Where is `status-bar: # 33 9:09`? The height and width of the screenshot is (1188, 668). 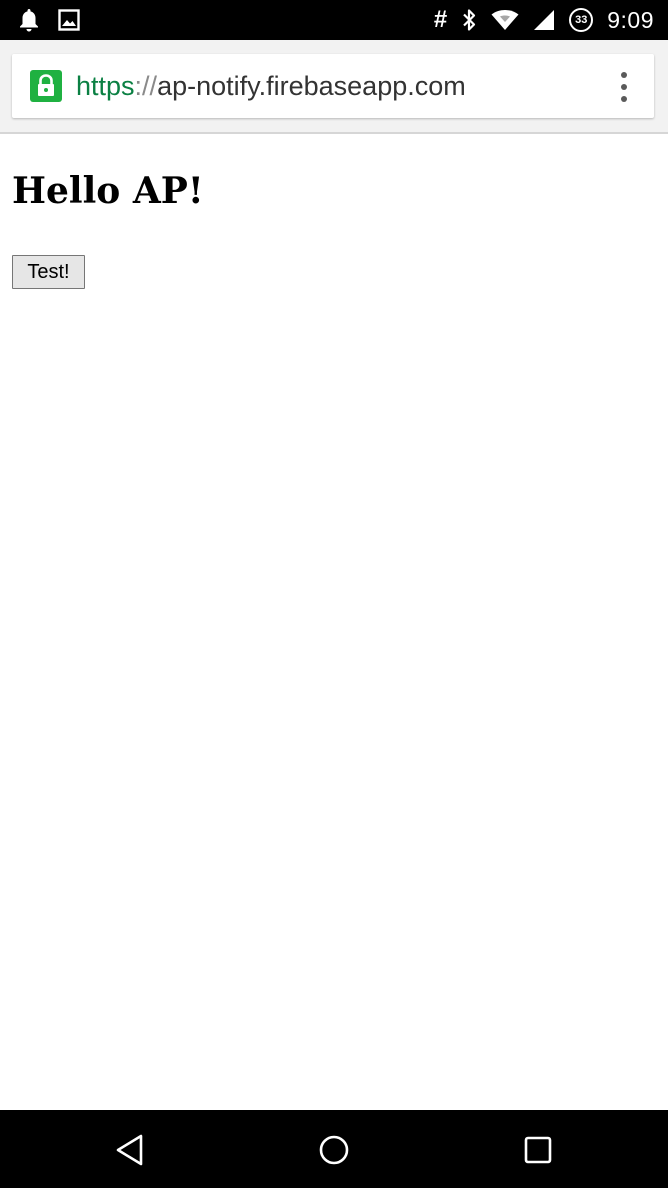
status-bar: # 33 9:09 is located at coordinates (334, 20).